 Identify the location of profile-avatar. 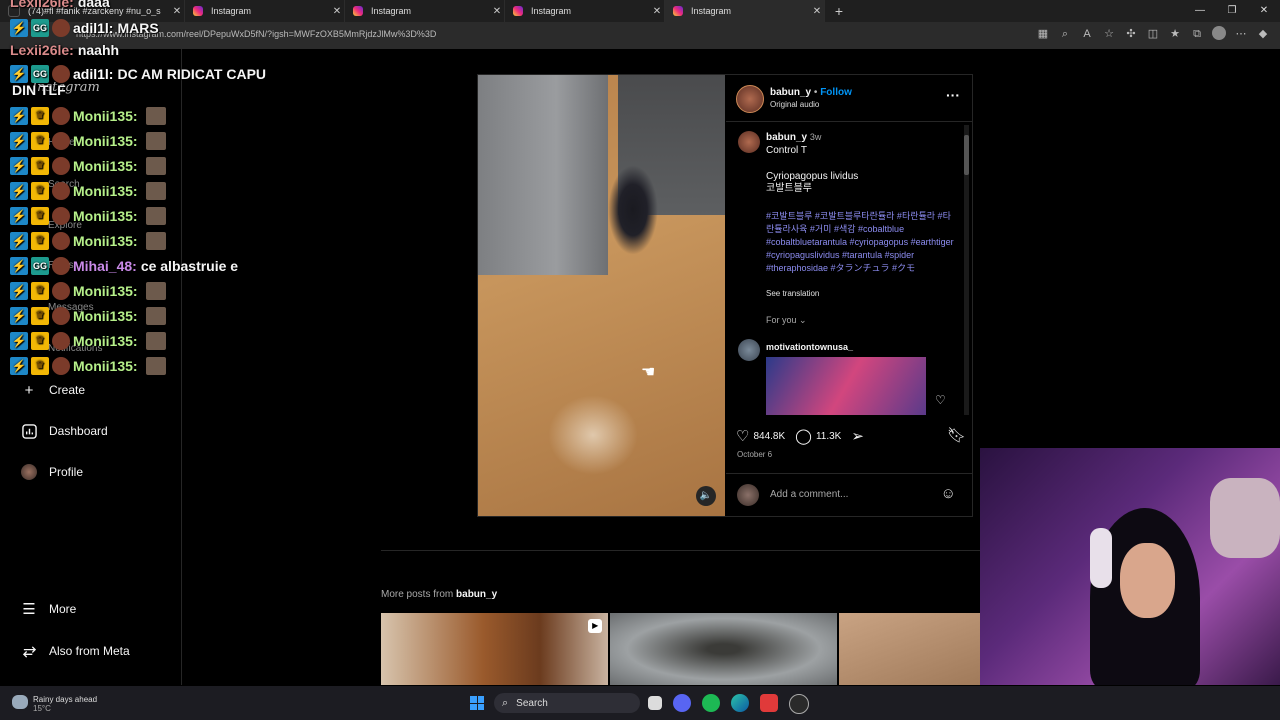
(1219, 34).